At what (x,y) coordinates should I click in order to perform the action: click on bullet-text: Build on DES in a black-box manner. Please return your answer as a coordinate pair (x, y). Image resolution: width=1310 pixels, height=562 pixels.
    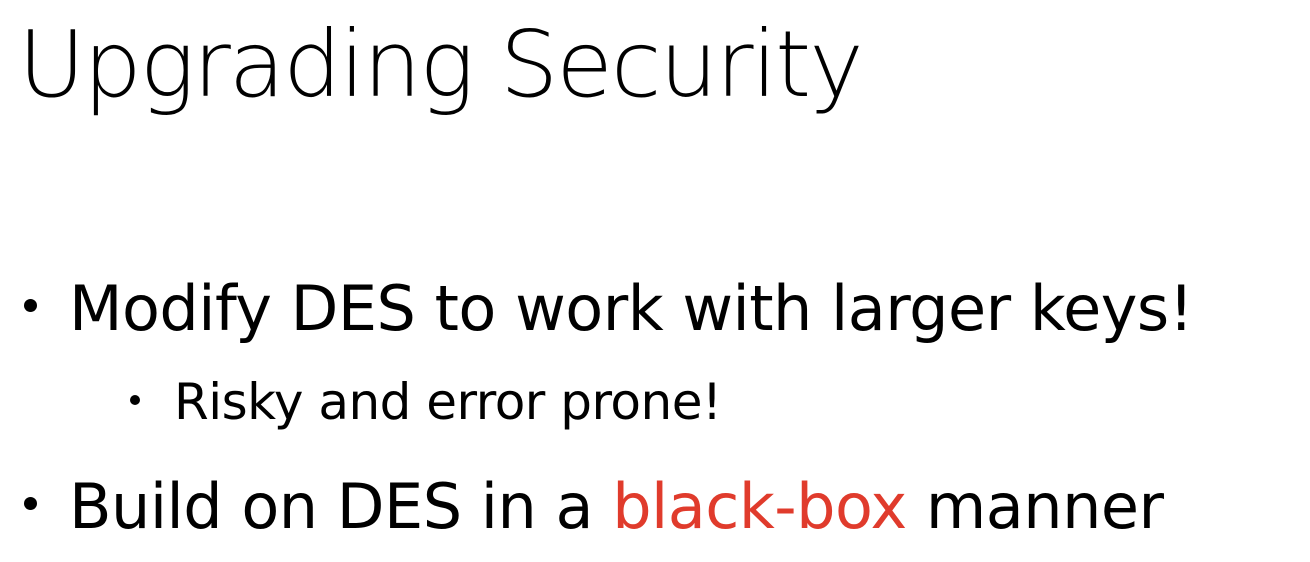
    Looking at the image, I should click on (616, 506).